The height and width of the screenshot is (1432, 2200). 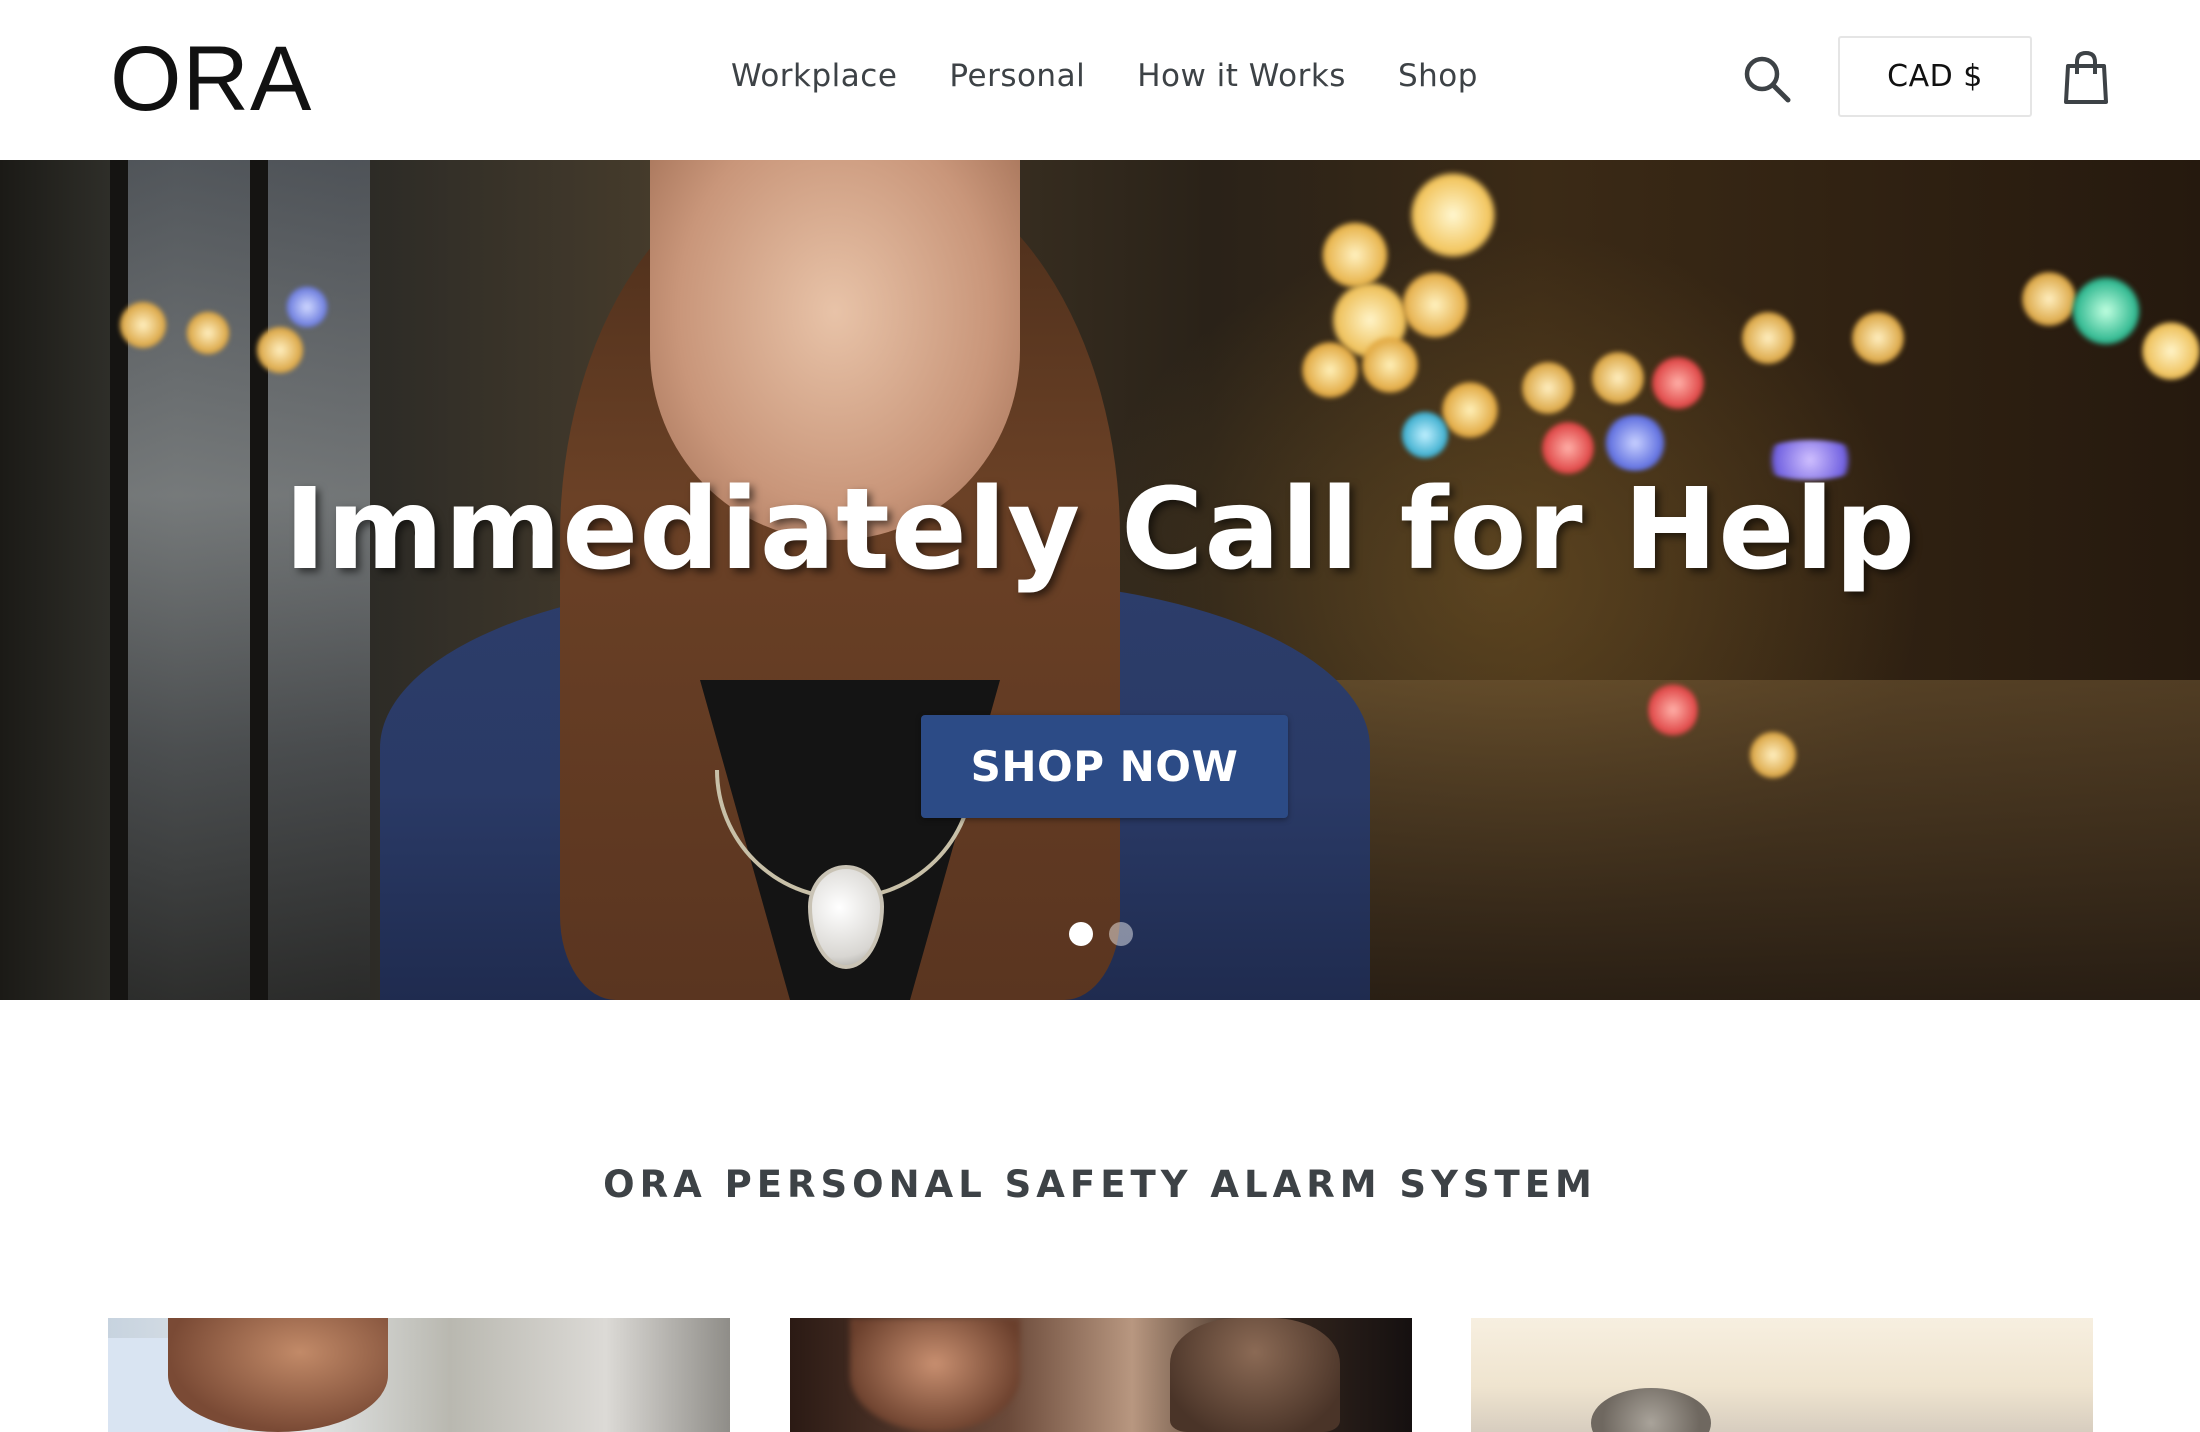 I want to click on hero-title: Immediately Call for Help, so click(x=1100, y=530).